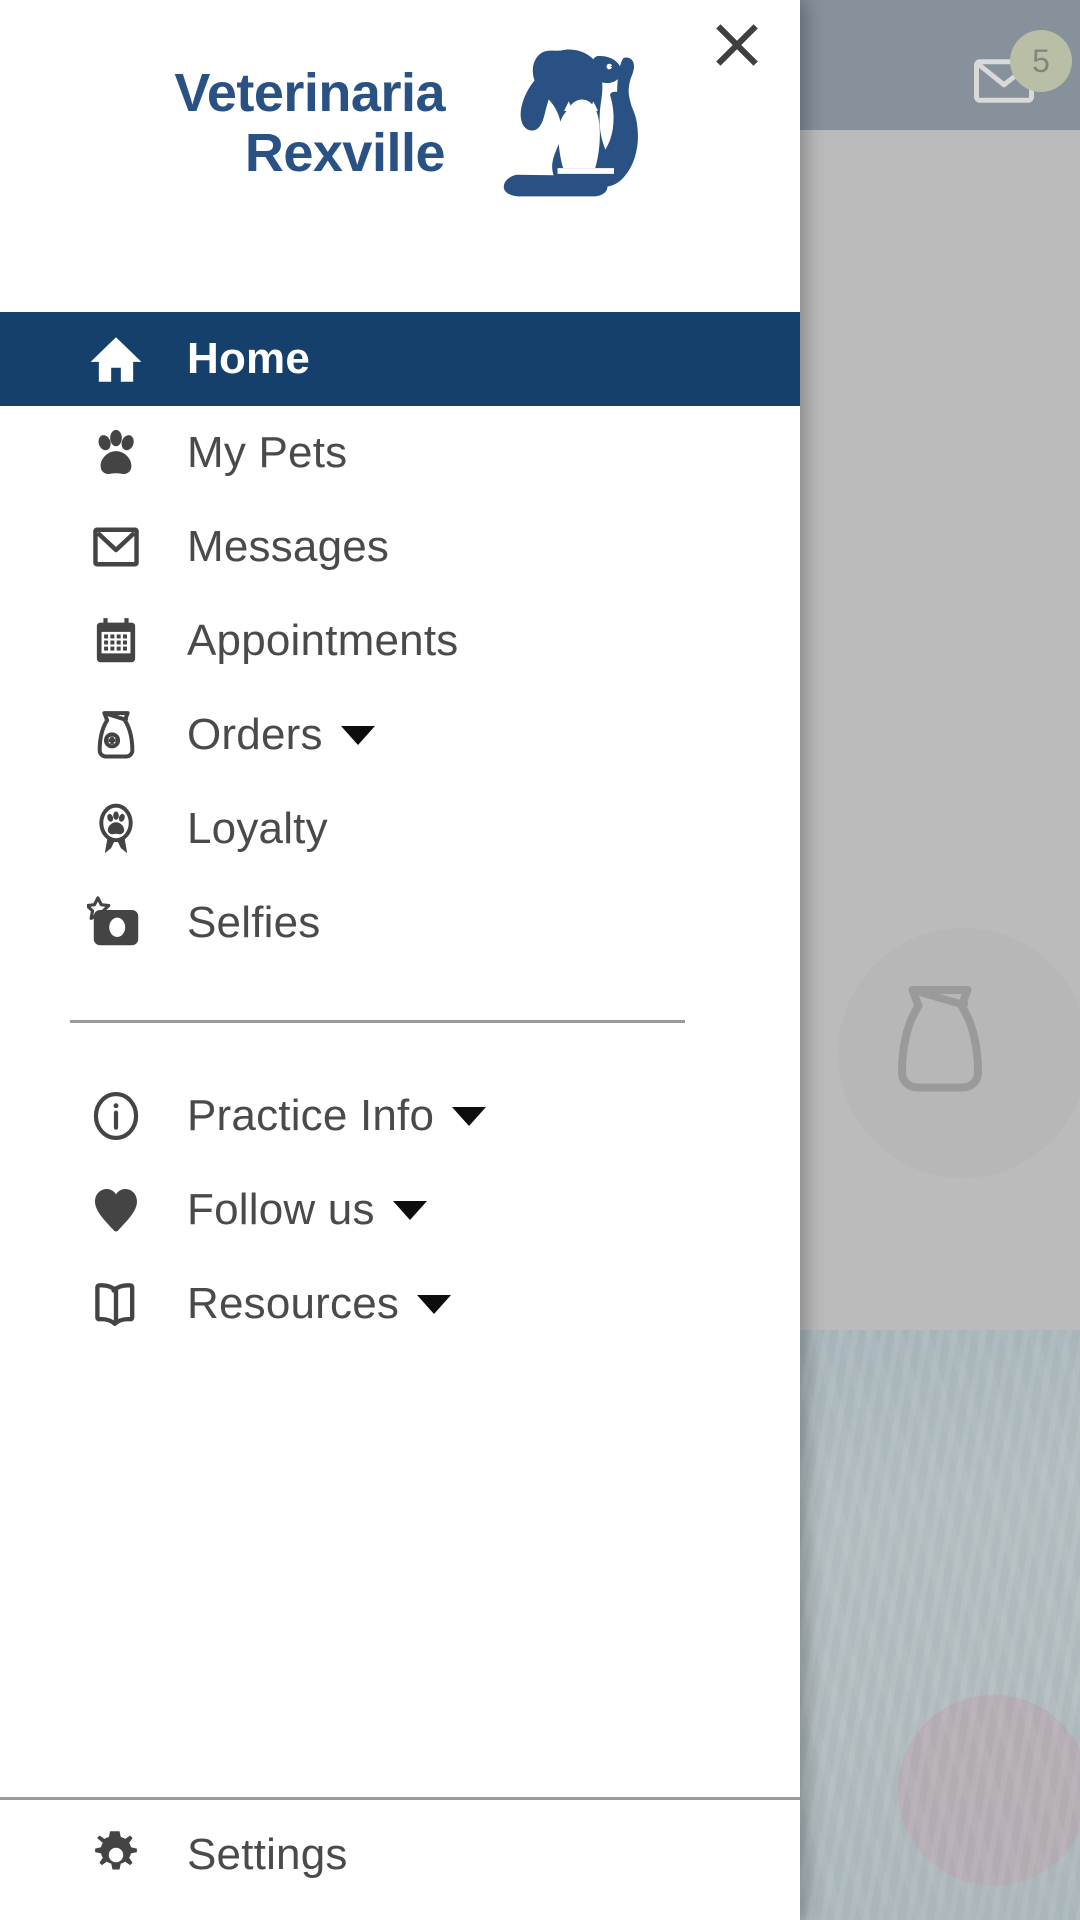 The image size is (1080, 1920). Describe the element at coordinates (400, 923) in the screenshot. I see `nav-item-selfies: Selfies` at that location.